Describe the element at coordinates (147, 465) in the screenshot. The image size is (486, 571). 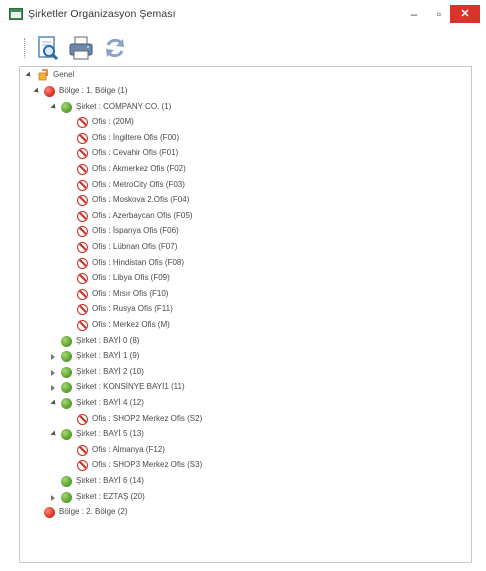
I see `tree-node-label: Ofis : SHOP3 Merkez Ofis (S3)` at that location.